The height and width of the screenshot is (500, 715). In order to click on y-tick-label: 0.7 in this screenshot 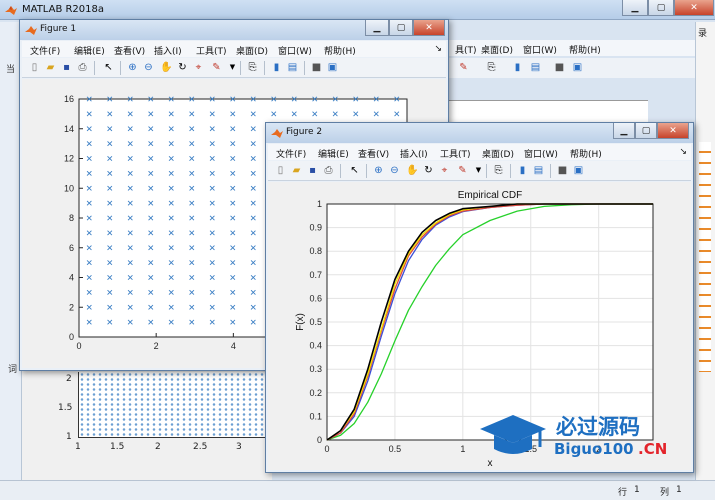, I will do `click(315, 275)`.